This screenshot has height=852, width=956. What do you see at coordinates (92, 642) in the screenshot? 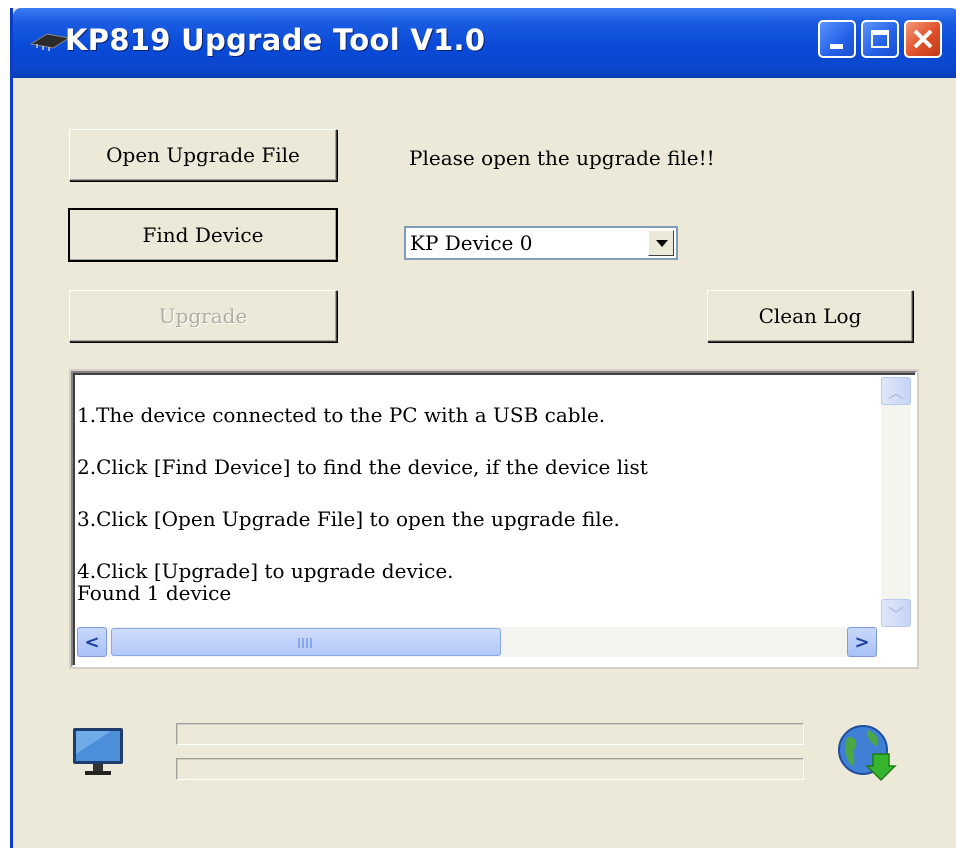
I see `scroll-left-icon: <` at bounding box center [92, 642].